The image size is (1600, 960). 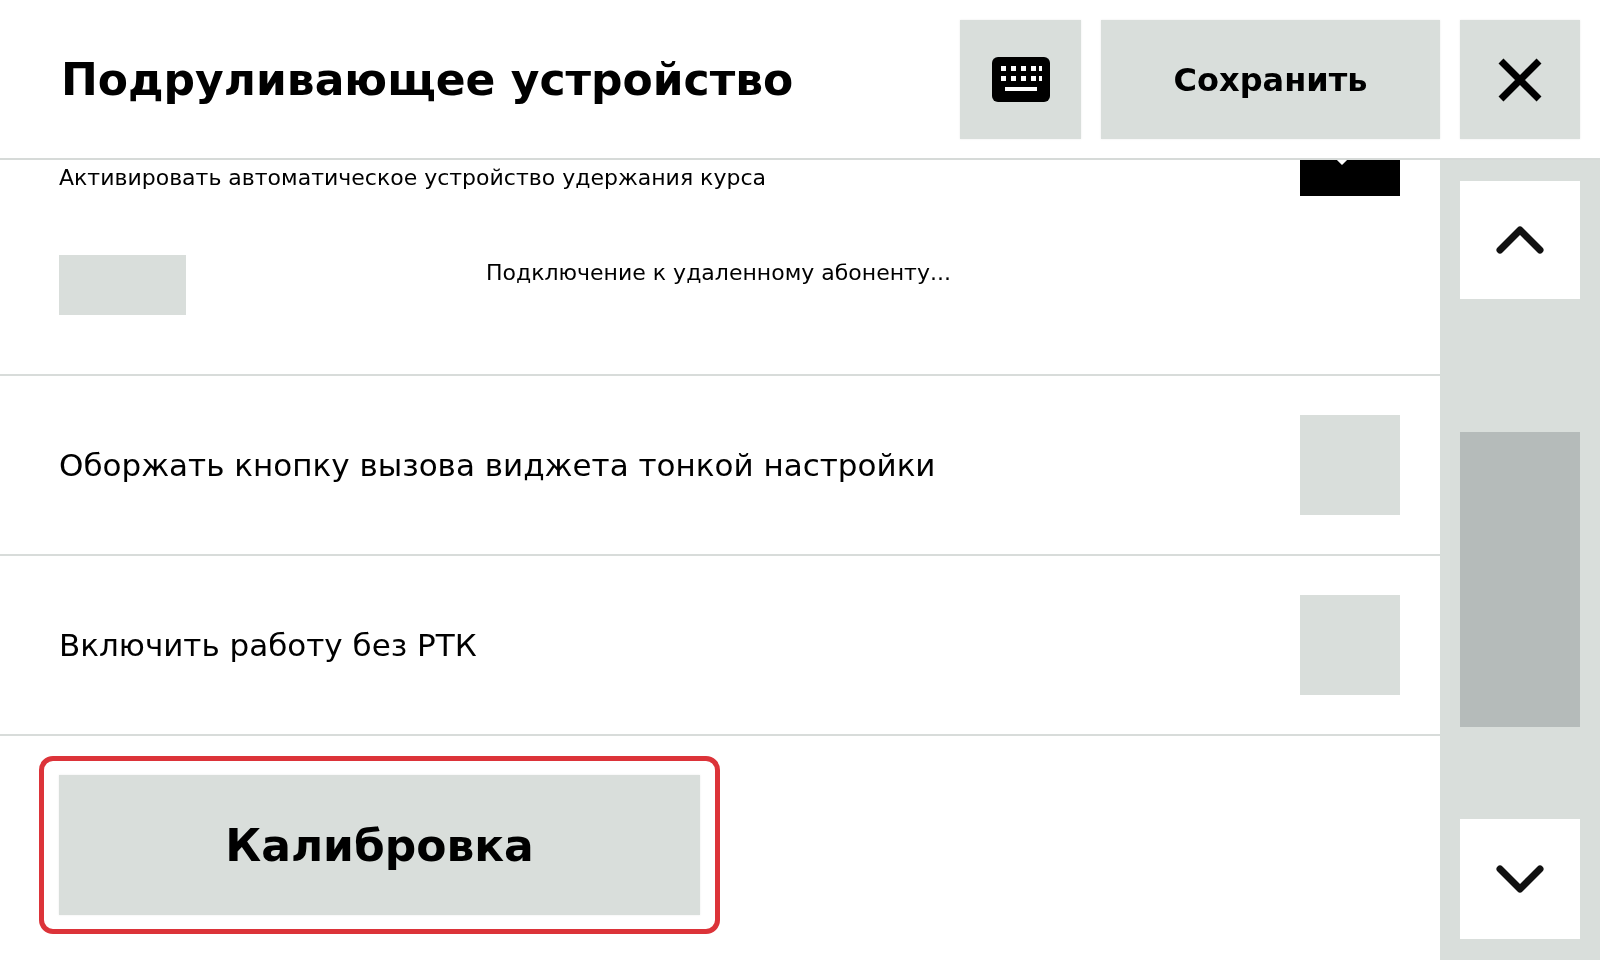 I want to click on setting-label: Включить работу без РТК, so click(x=268, y=645).